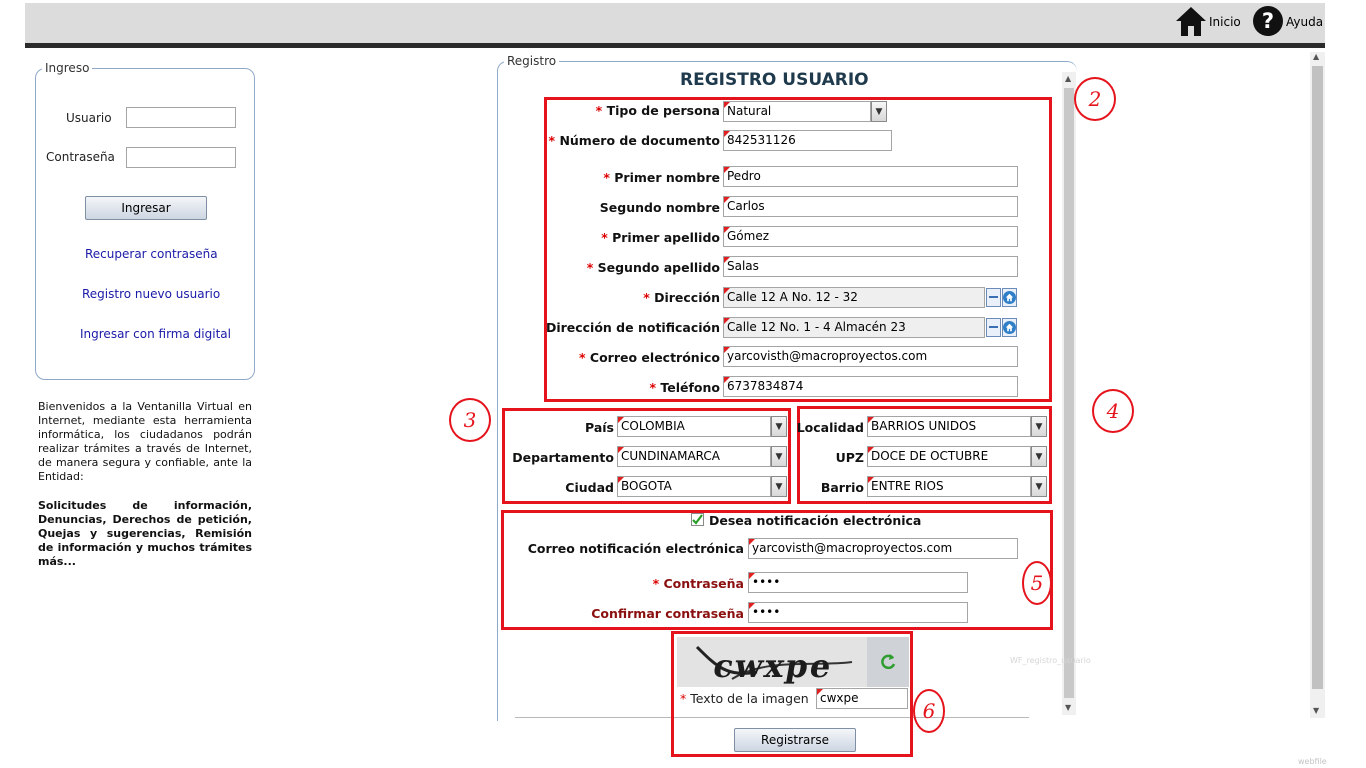 The height and width of the screenshot is (768, 1366). I want to click on annotation-number-3: 3, so click(470, 420).